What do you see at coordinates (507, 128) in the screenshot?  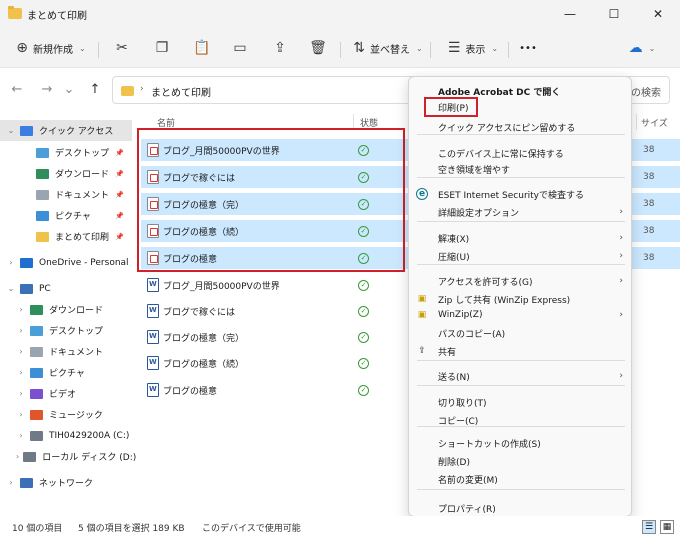 I see `menu-item-label: クイック アクセスにピン留めする` at bounding box center [507, 128].